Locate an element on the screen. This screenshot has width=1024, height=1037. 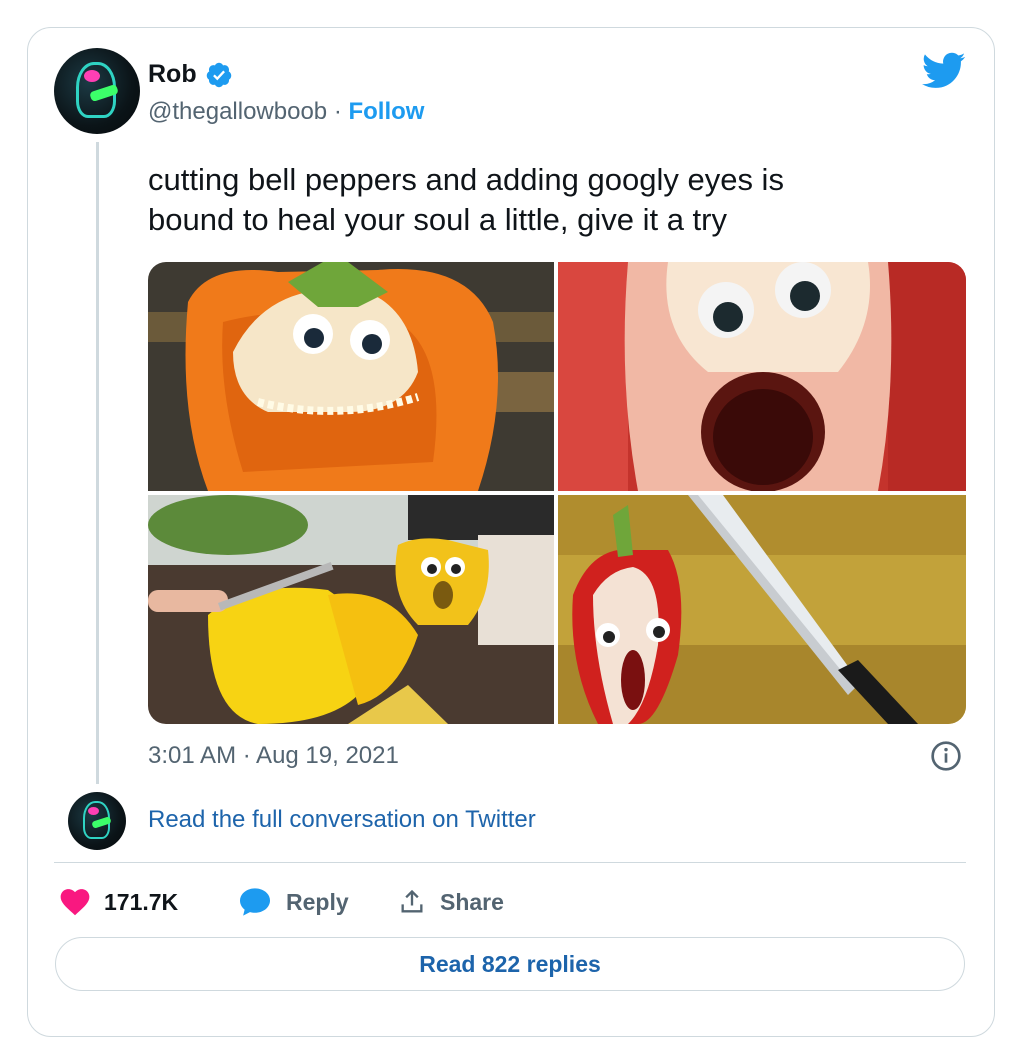
like-count: 171.7K is located at coordinates (141, 901).